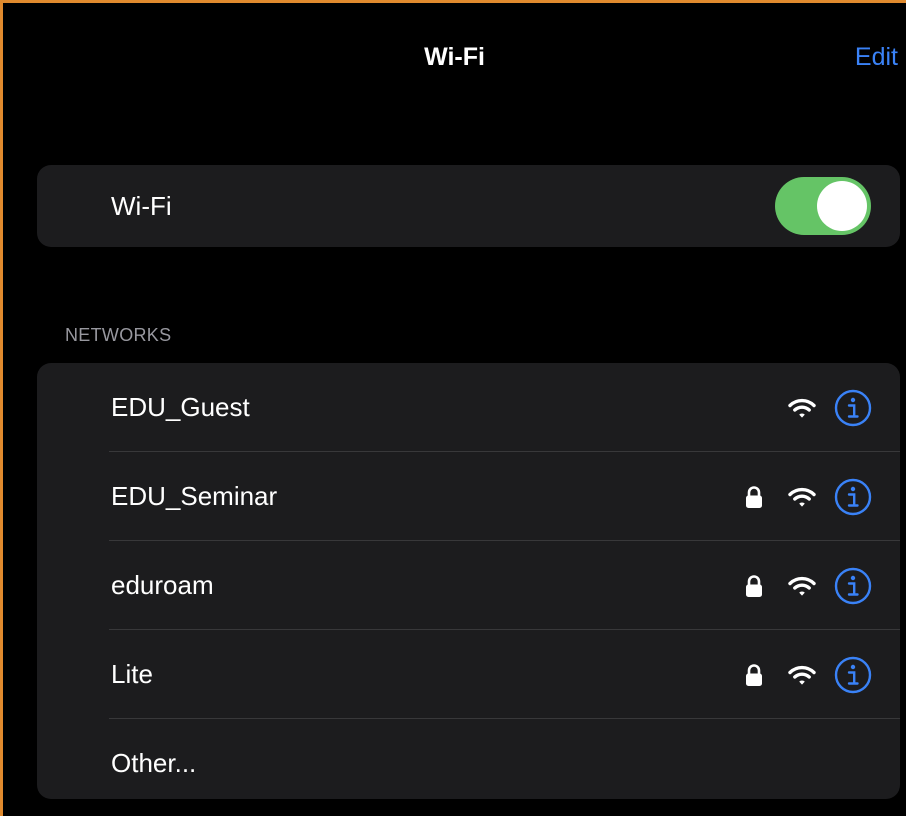 Image resolution: width=906 pixels, height=816 pixels. I want to click on navigation-bar: Wi-Fi Edit, so click(454, 58).